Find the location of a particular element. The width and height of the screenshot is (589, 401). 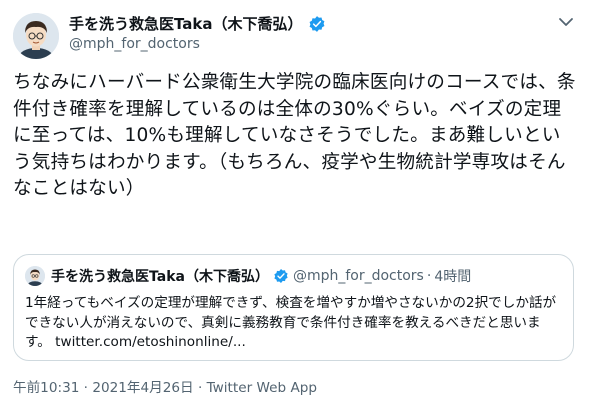

quoted-tweet-time: 4時間 is located at coordinates (453, 277).